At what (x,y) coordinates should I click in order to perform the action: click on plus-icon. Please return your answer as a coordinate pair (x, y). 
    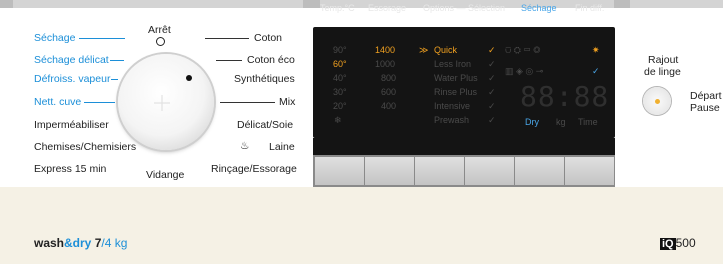
    Looking at the image, I should click on (162, 103).